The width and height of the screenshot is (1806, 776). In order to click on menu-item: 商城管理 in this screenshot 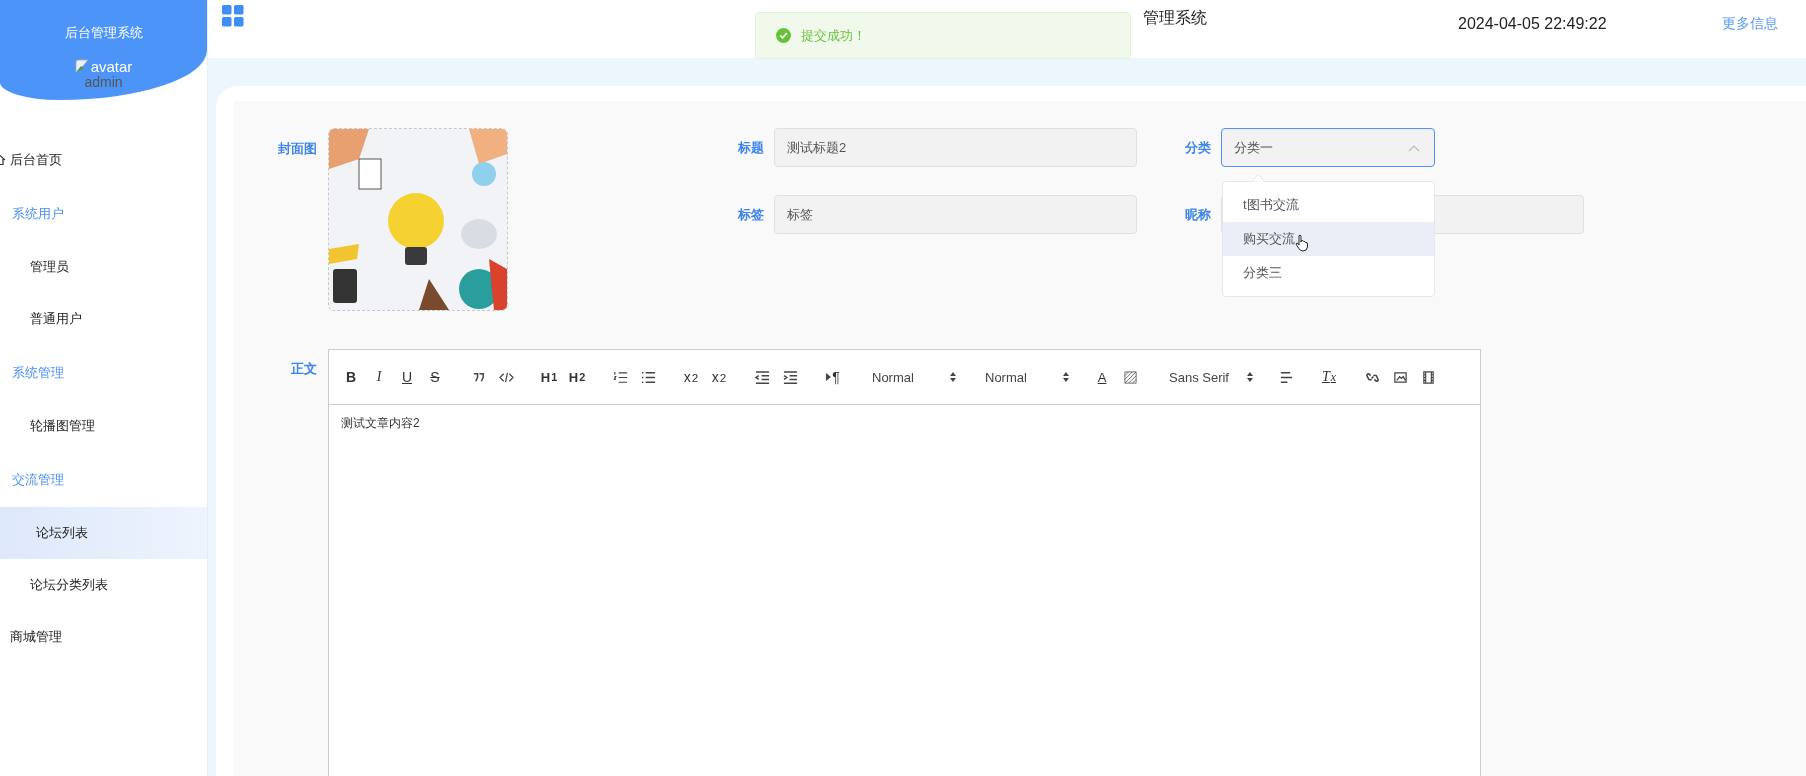, I will do `click(103, 637)`.